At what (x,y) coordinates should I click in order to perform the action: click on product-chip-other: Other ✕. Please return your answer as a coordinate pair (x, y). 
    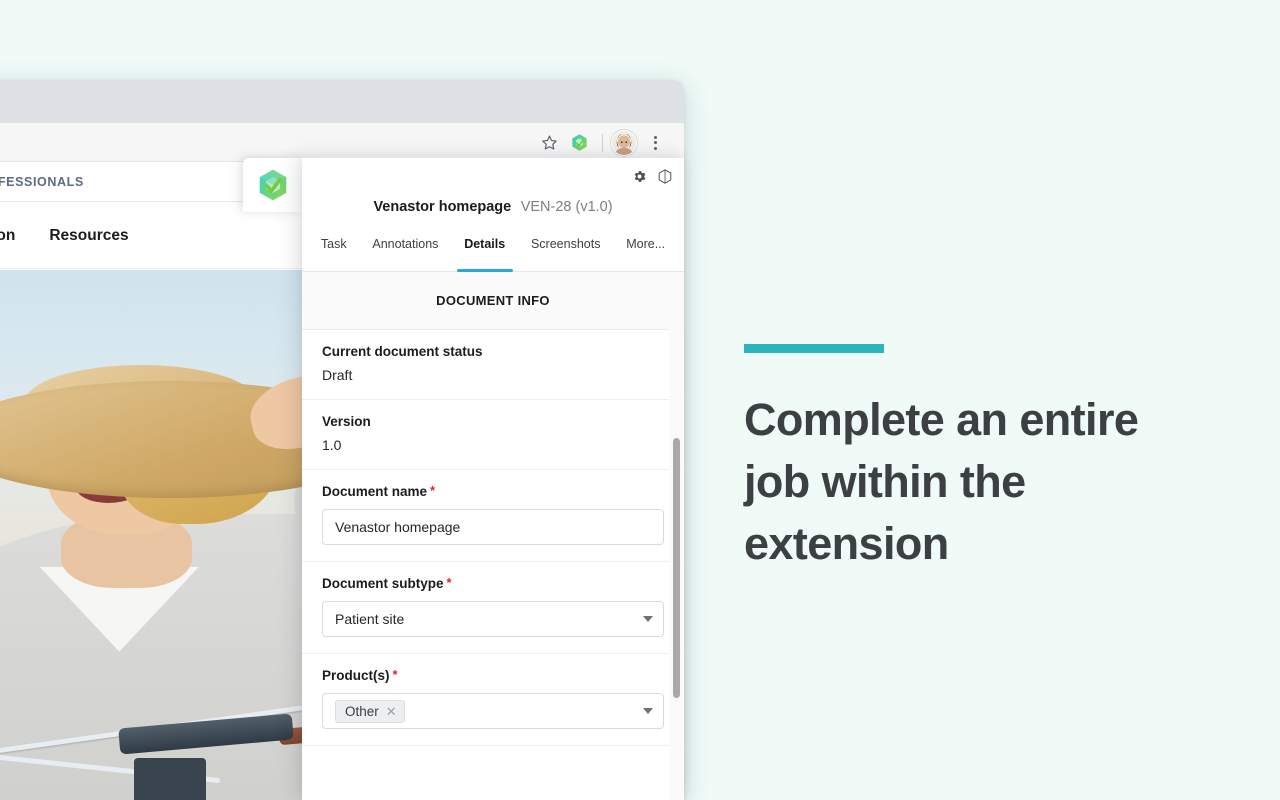
    Looking at the image, I should click on (370, 711).